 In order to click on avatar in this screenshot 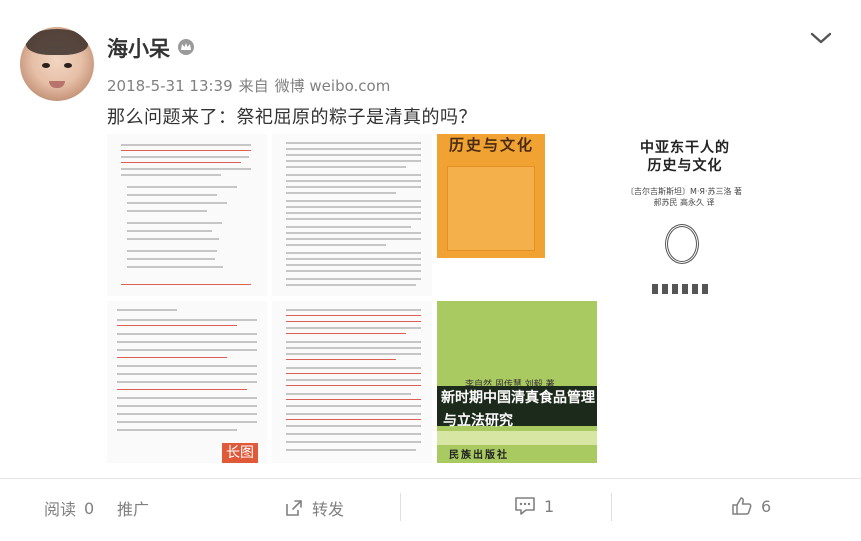, I will do `click(57, 64)`.